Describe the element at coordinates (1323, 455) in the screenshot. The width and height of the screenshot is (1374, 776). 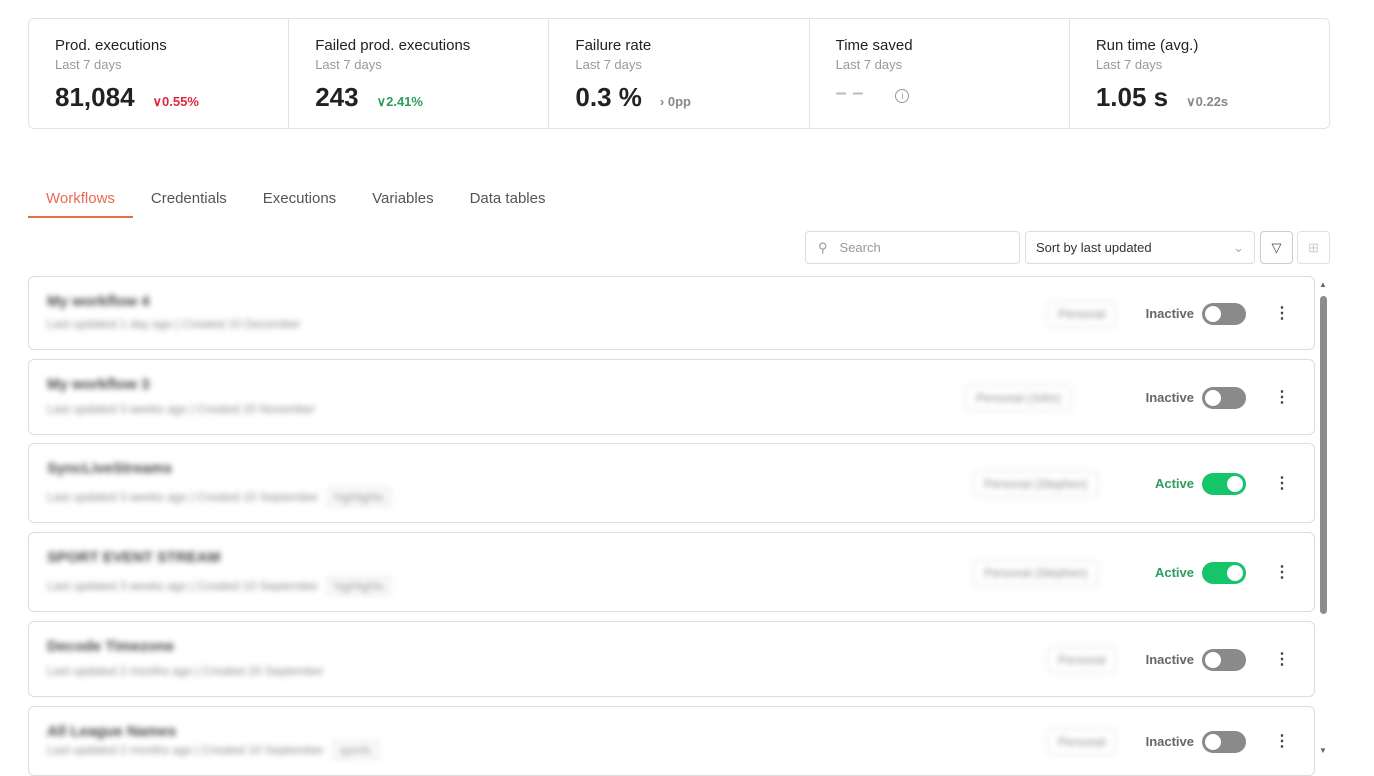
I see `scrollbar-thumb` at that location.